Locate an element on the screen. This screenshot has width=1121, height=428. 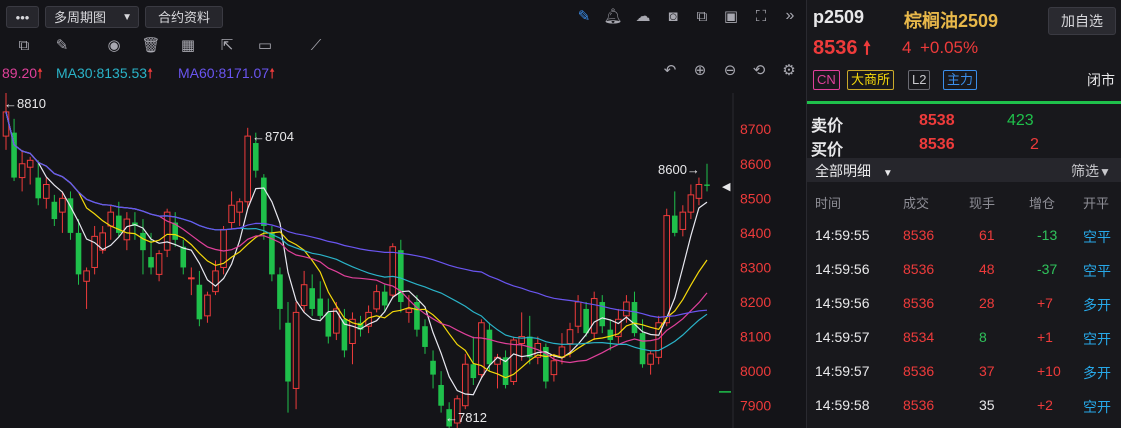
edit-icon: ✎ is located at coordinates (62, 46).